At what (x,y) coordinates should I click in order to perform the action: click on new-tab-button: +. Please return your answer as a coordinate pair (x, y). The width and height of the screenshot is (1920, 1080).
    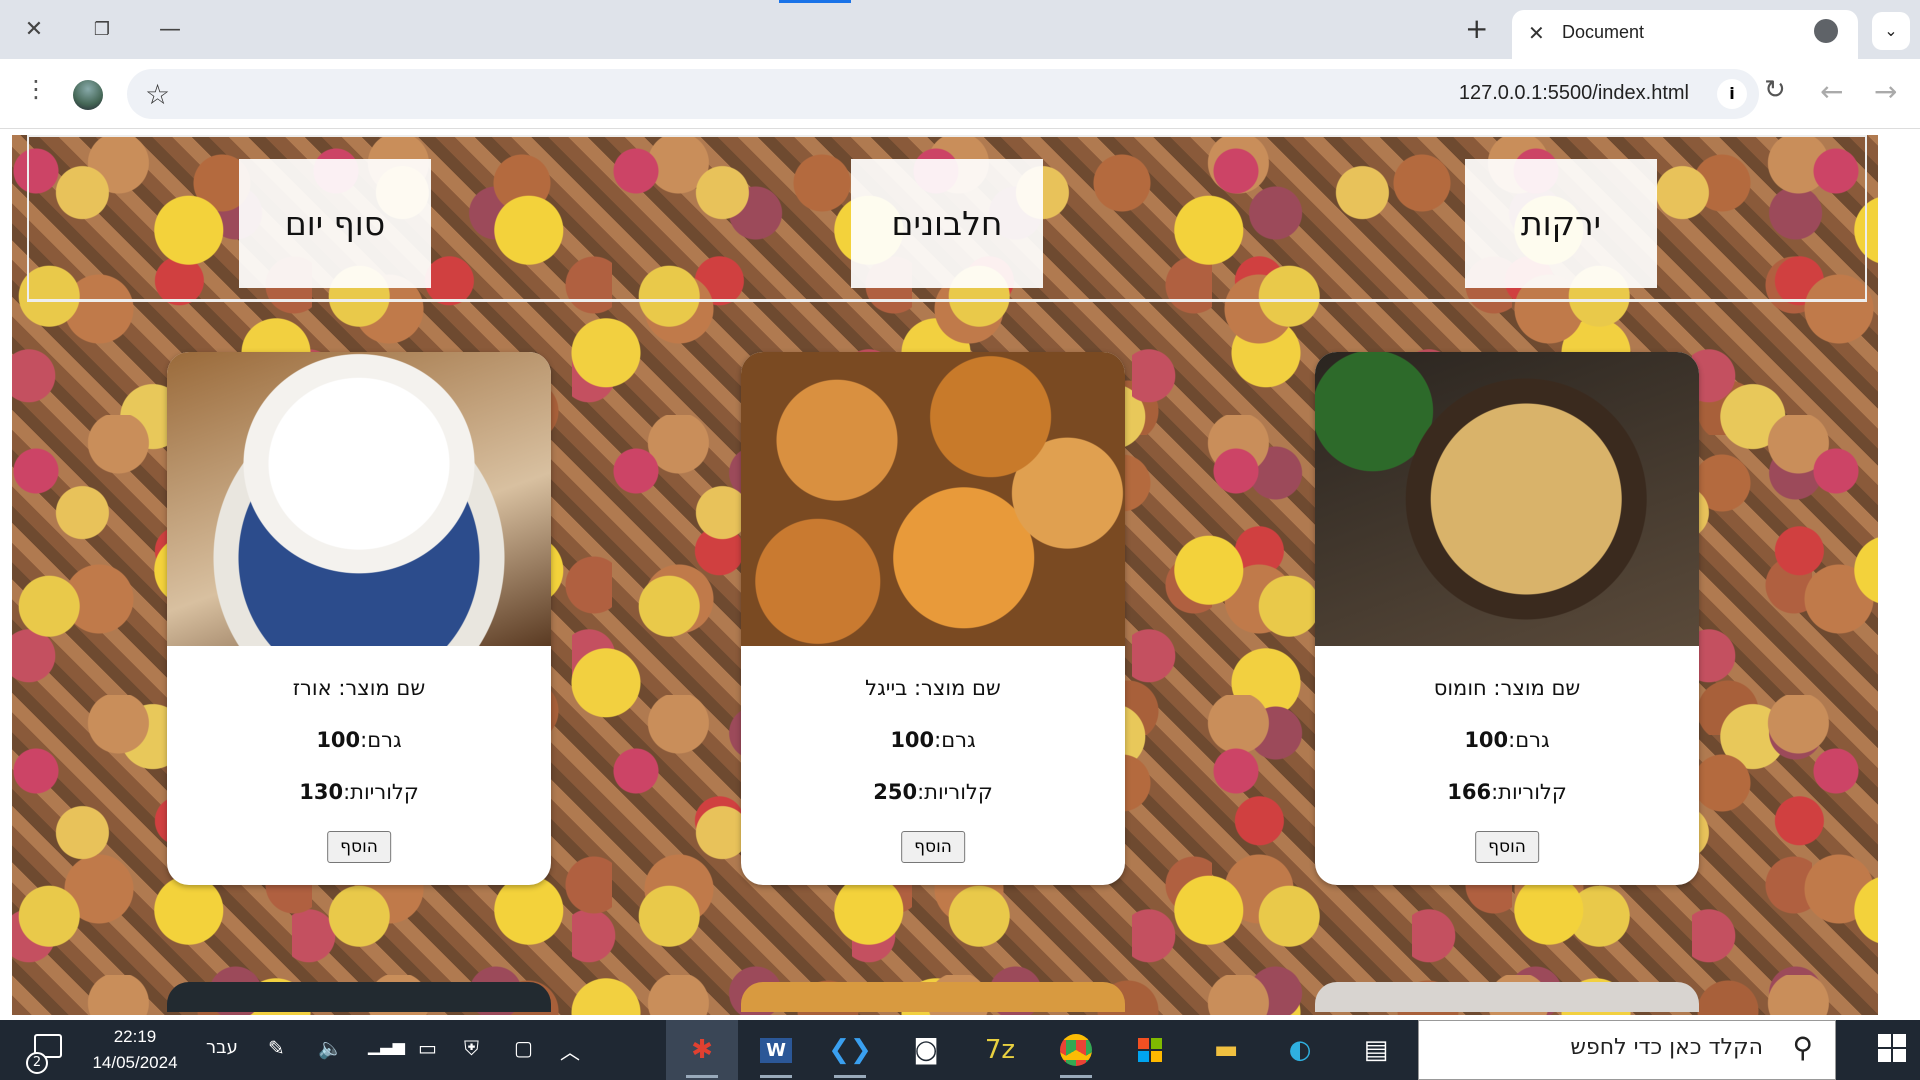
    Looking at the image, I should click on (1476, 28).